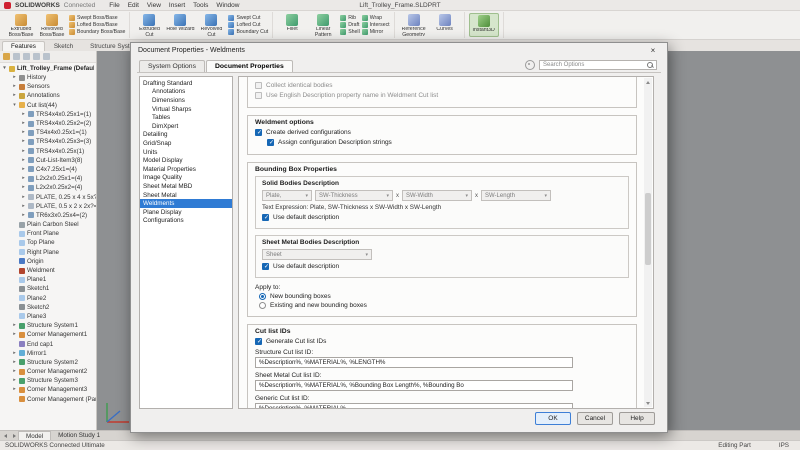  Describe the element at coordinates (375, 32) in the screenshot. I see `ribbon-button-small: Mirror` at that location.